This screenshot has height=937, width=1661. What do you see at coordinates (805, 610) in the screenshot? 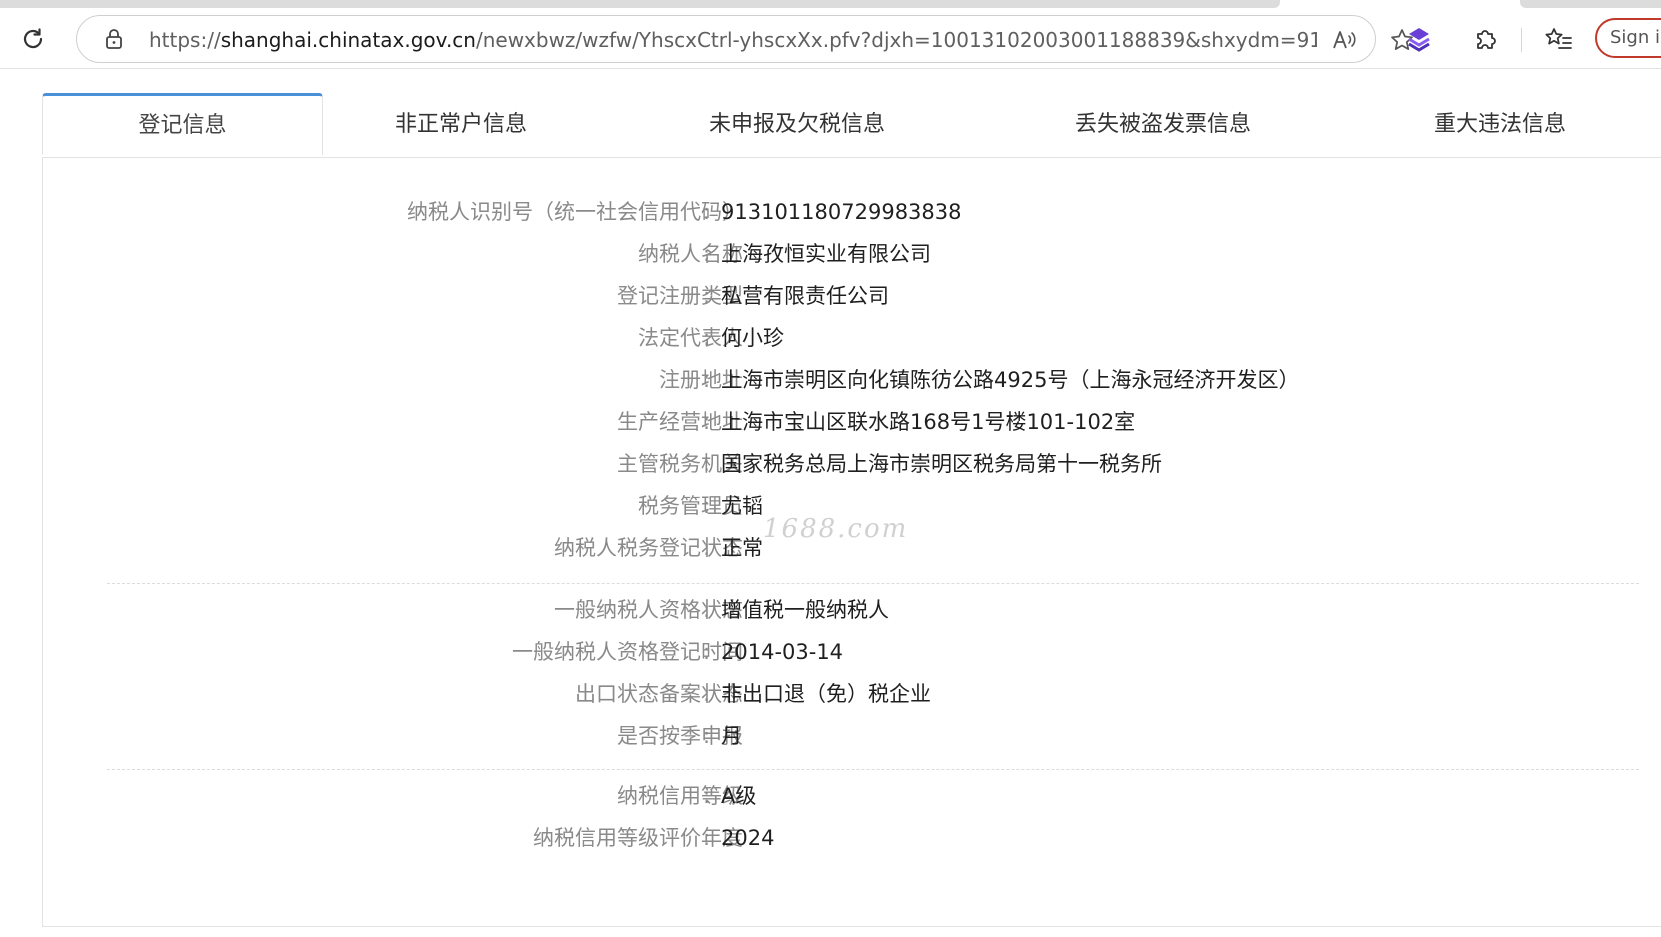
I see `field-value: 增值税一般纳税人` at bounding box center [805, 610].